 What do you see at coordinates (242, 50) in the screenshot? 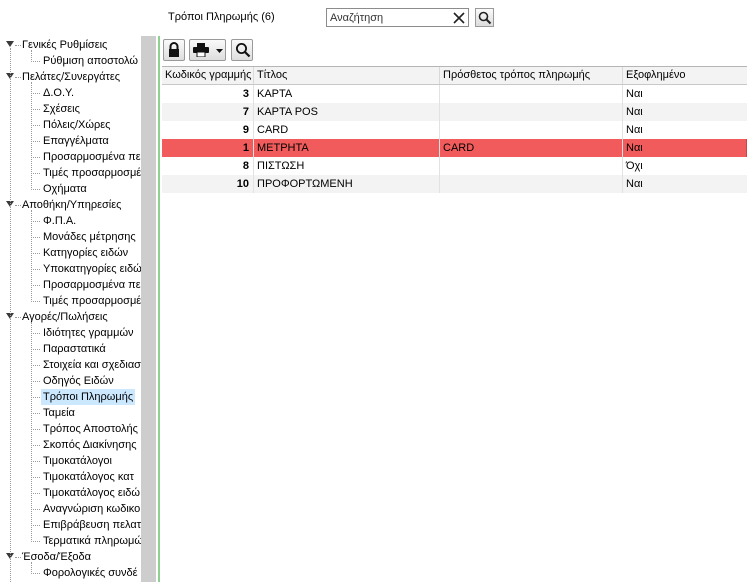
I see `find-button` at bounding box center [242, 50].